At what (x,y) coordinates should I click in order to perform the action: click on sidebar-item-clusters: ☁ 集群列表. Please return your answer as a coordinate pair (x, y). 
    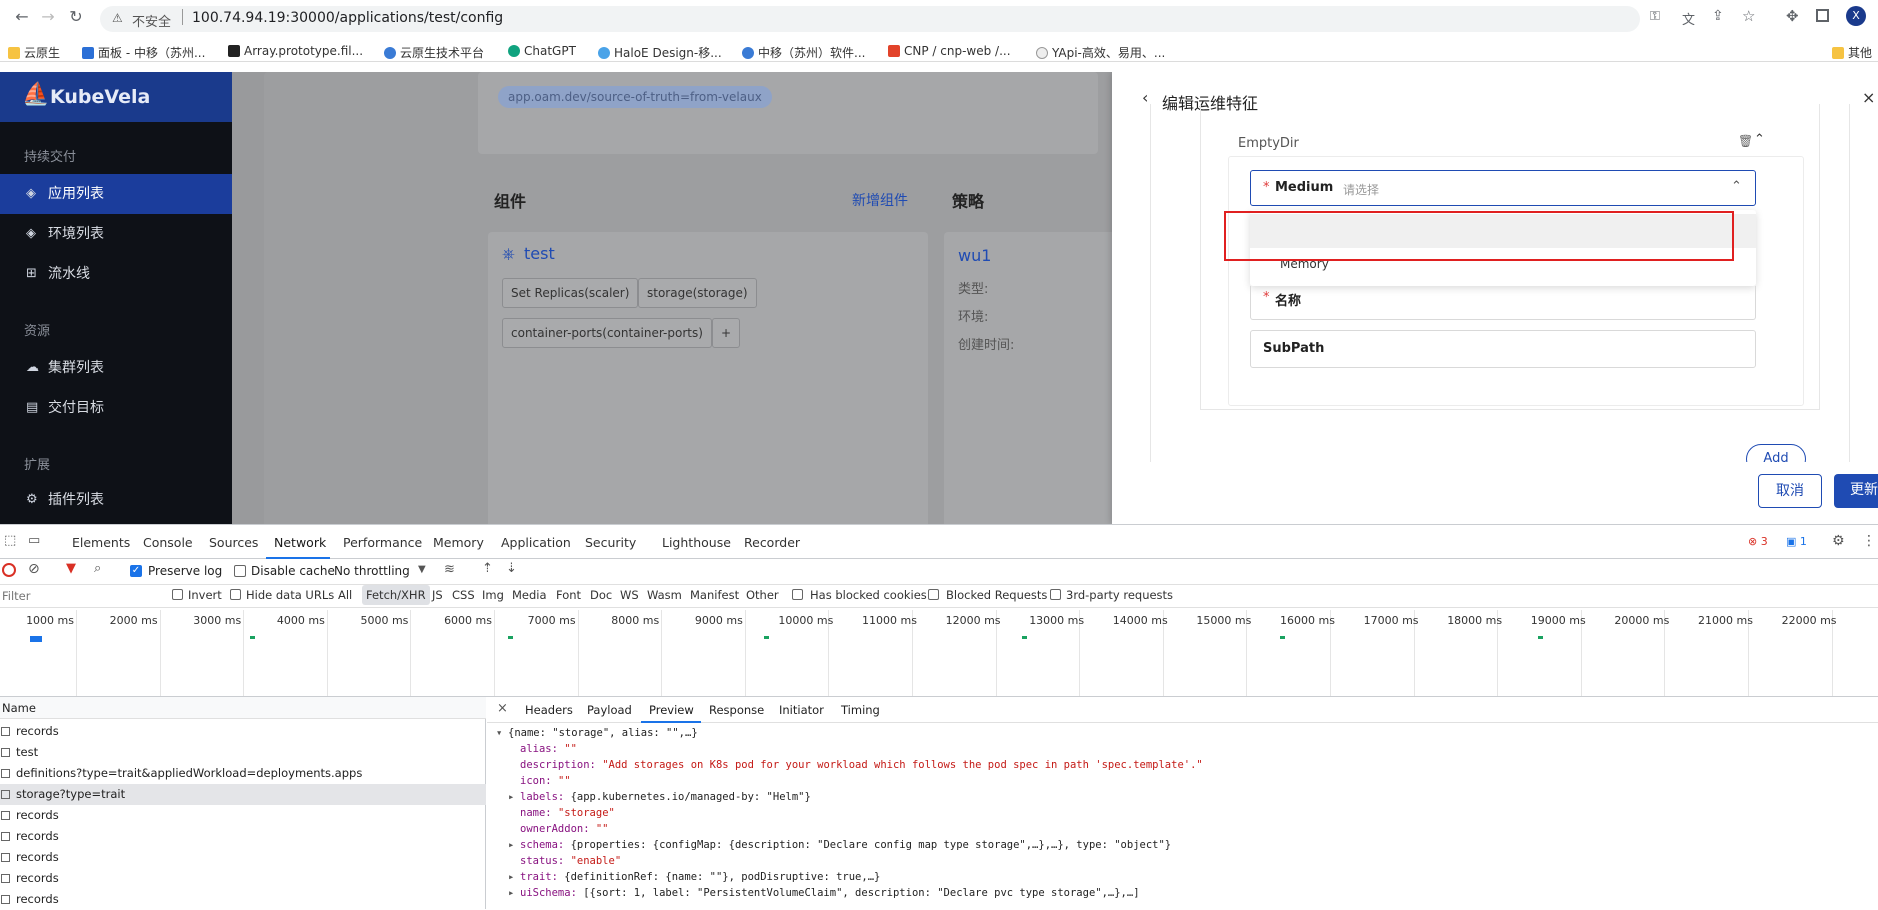
    Looking at the image, I should click on (116, 368).